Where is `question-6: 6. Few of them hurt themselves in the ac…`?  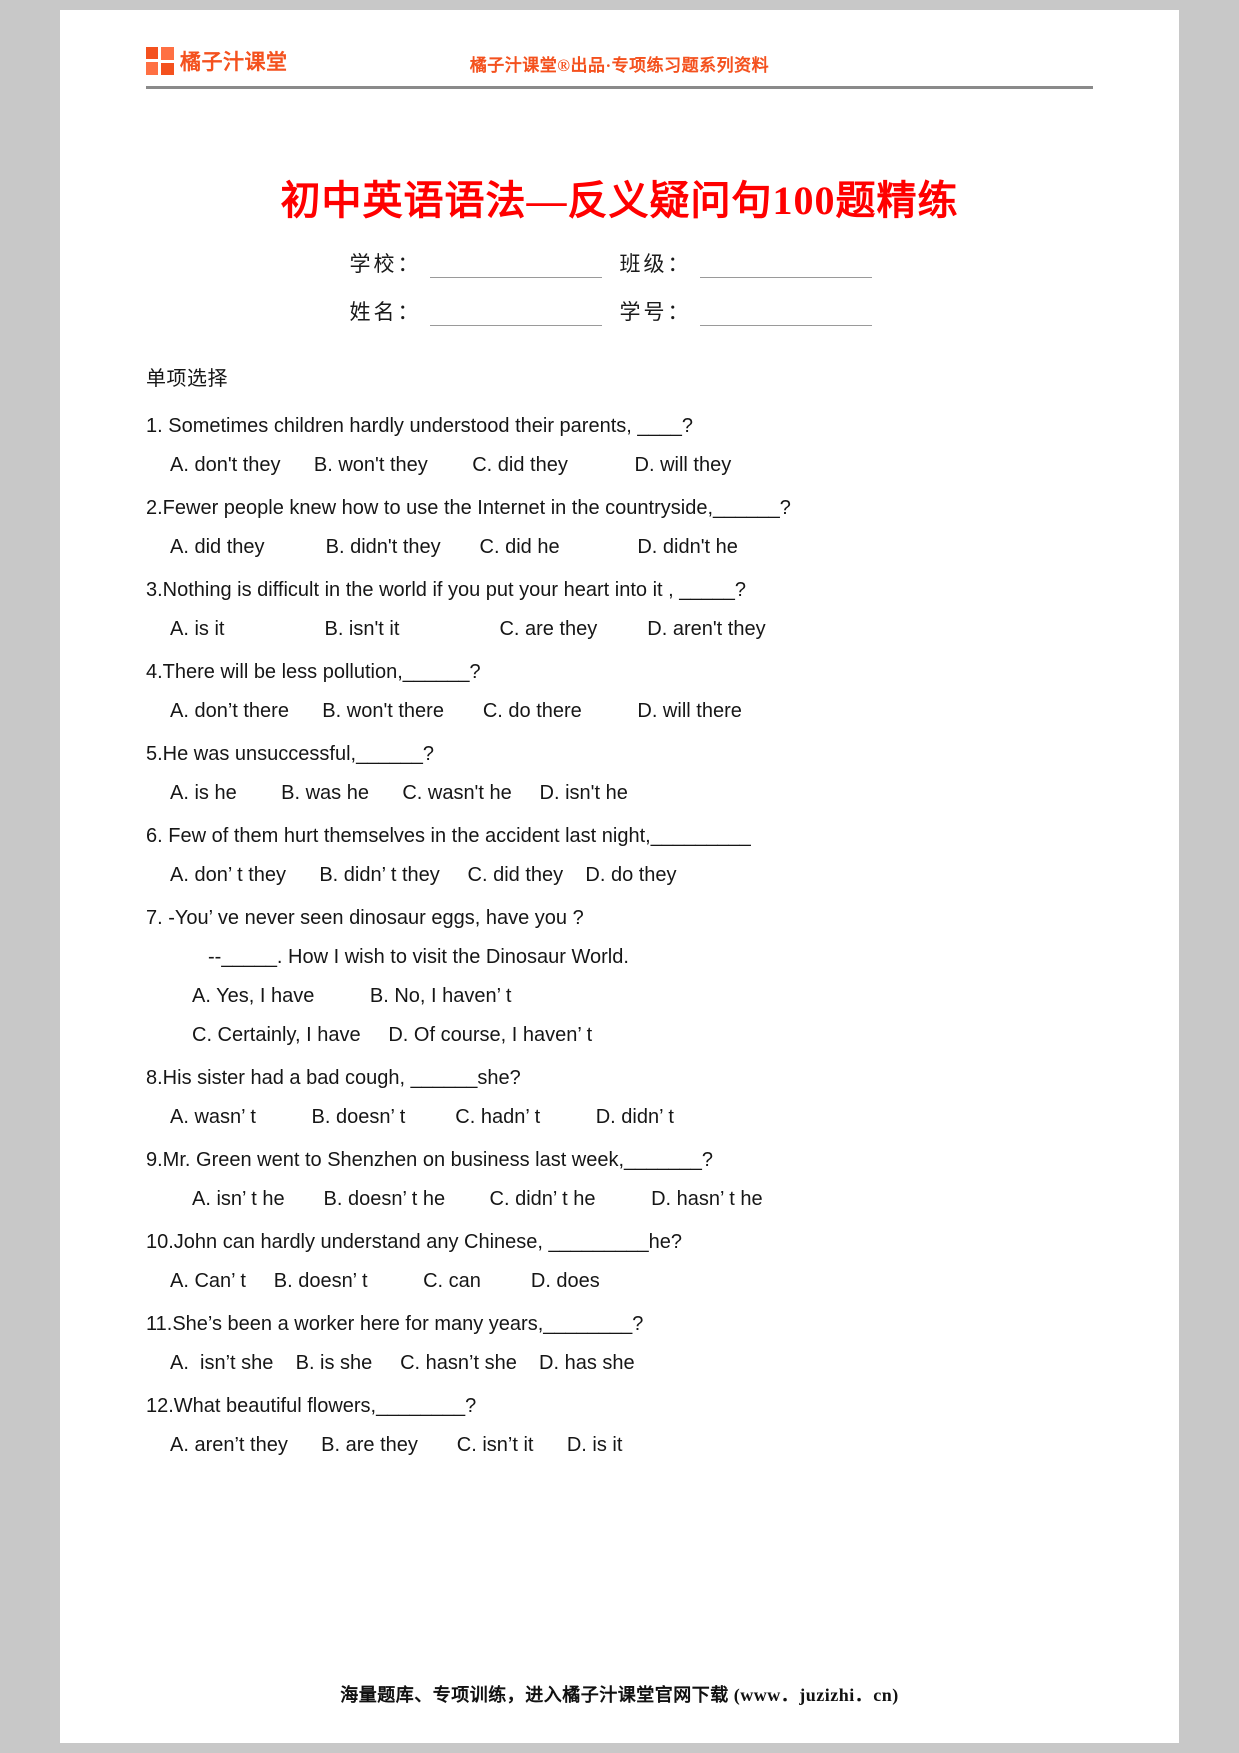 question-6: 6. Few of them hurt themselves in the ac… is located at coordinates (619, 856).